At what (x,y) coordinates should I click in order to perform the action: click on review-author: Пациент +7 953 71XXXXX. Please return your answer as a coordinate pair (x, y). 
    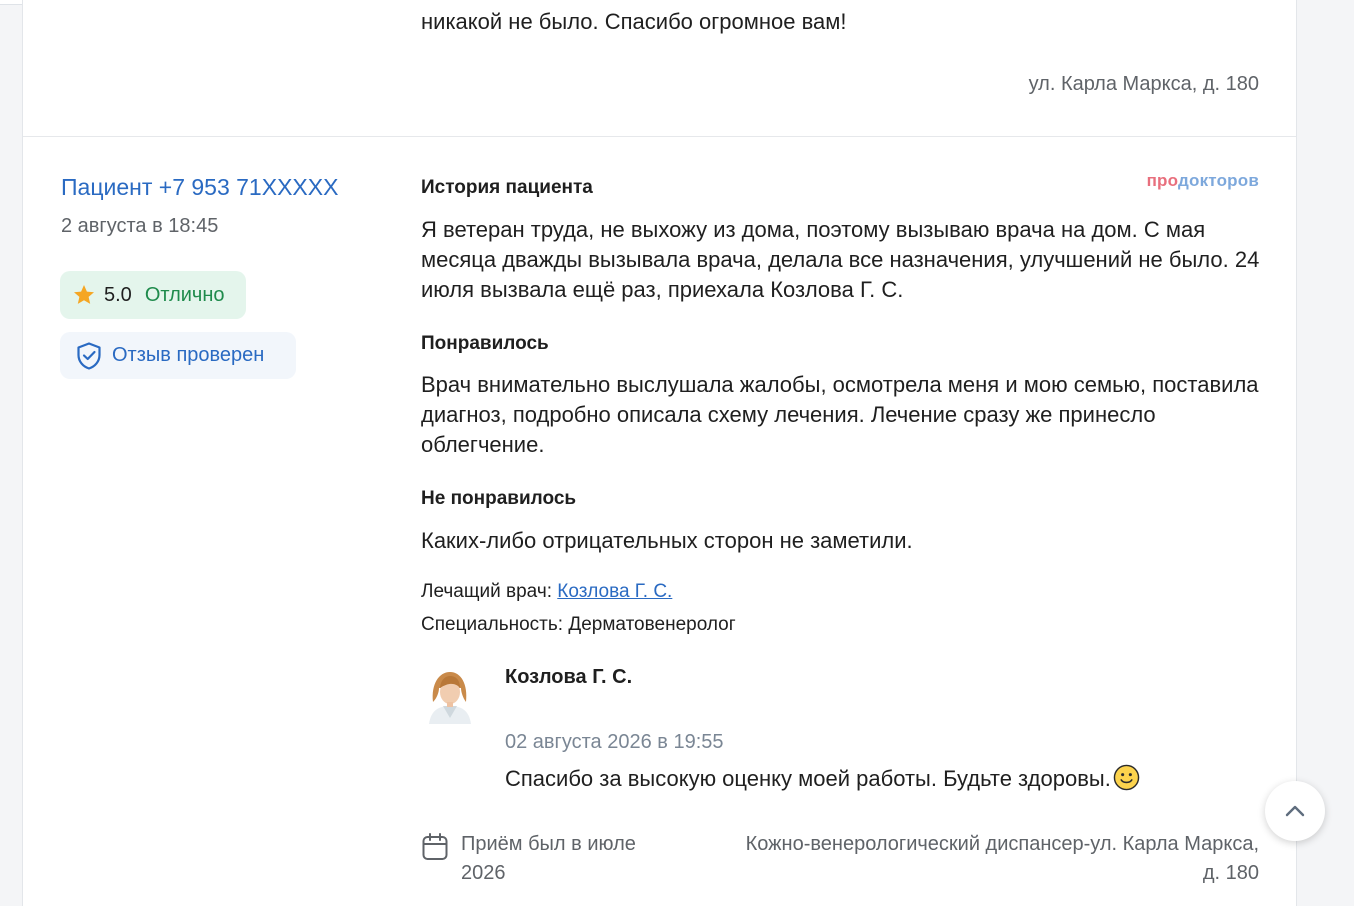
    Looking at the image, I should click on (199, 187).